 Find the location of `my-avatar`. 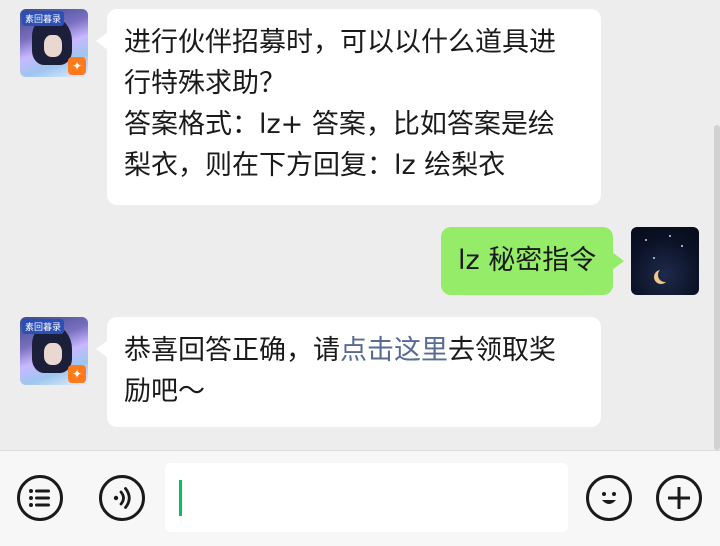

my-avatar is located at coordinates (665, 261).